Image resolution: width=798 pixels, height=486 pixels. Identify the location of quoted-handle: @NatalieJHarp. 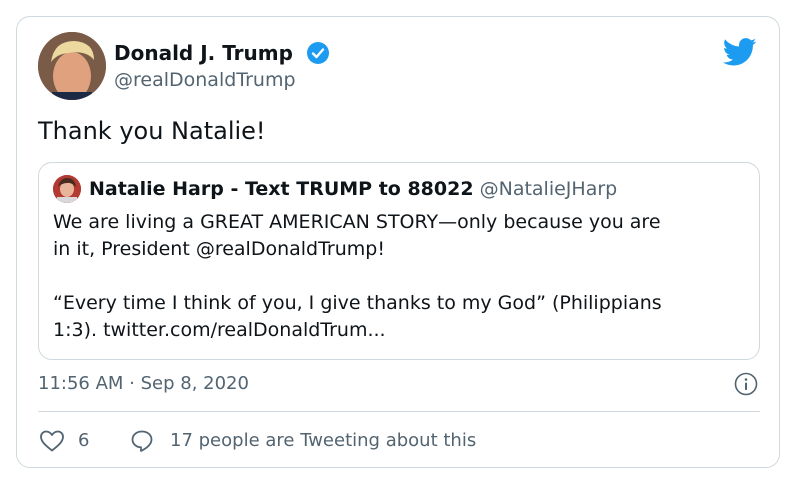
(549, 189).